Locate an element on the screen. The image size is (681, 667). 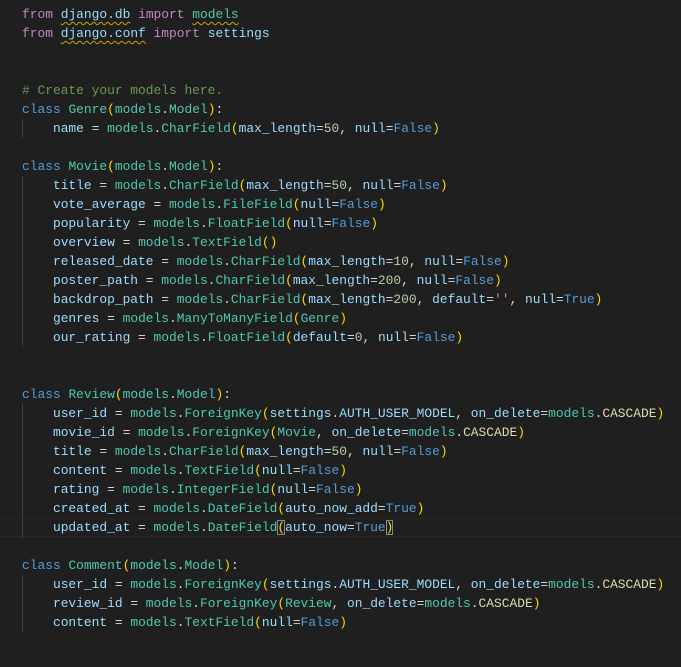
code-token: AUTH_USER_MODEL is located at coordinates (397, 584).